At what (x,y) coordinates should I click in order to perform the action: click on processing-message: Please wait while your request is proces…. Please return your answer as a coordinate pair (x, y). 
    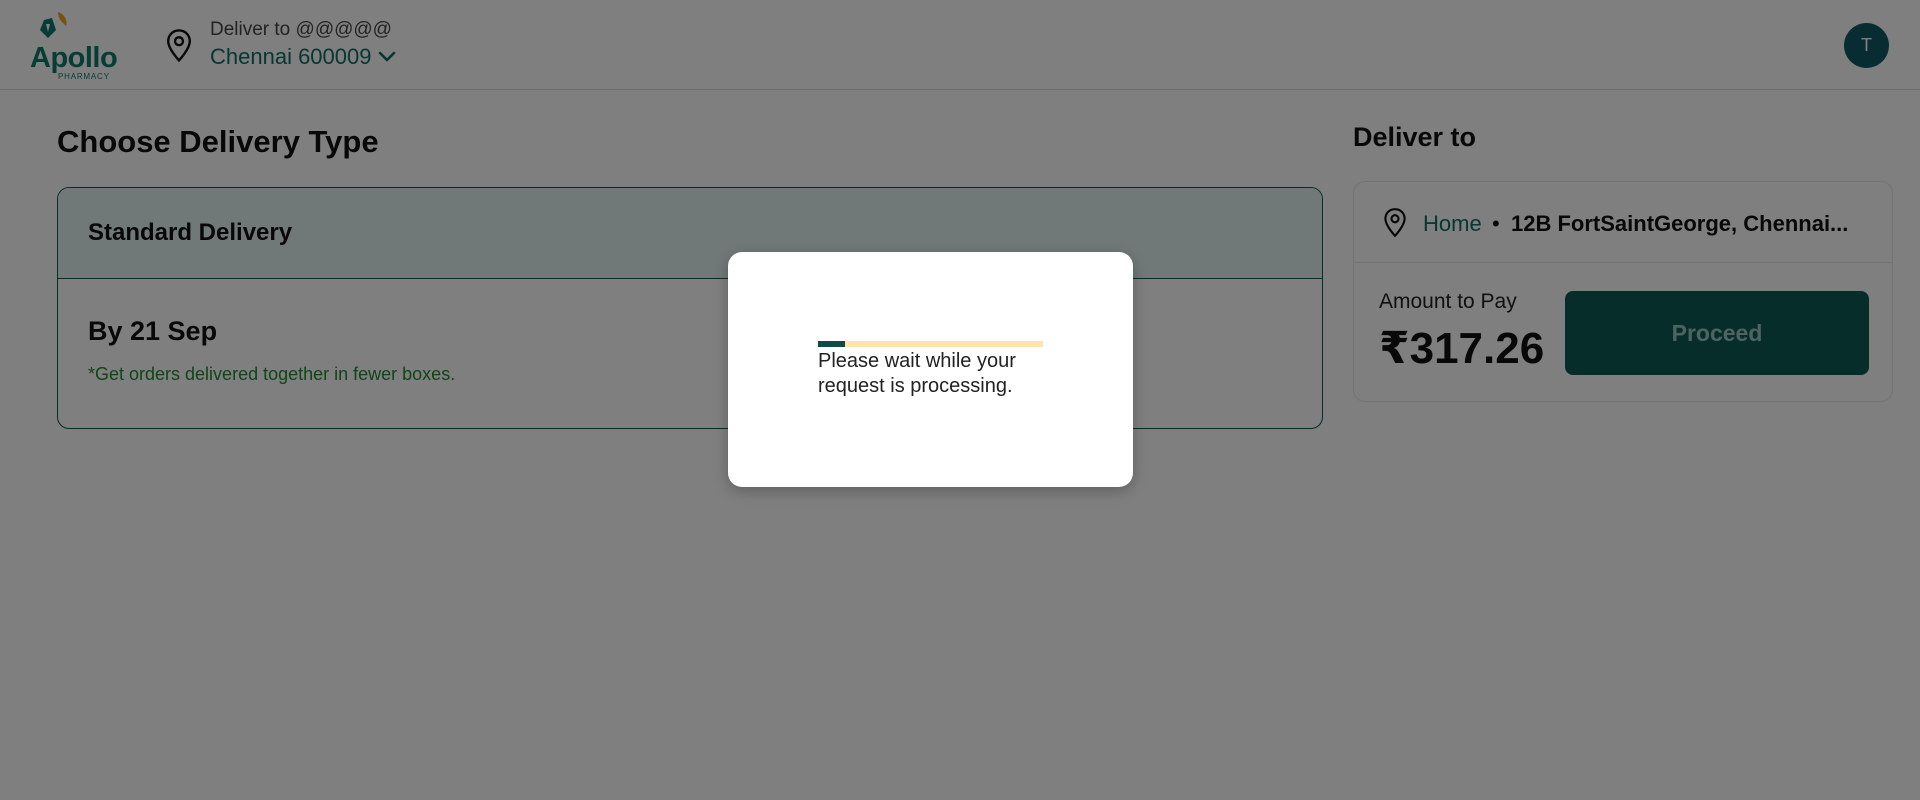
    Looking at the image, I should click on (917, 373).